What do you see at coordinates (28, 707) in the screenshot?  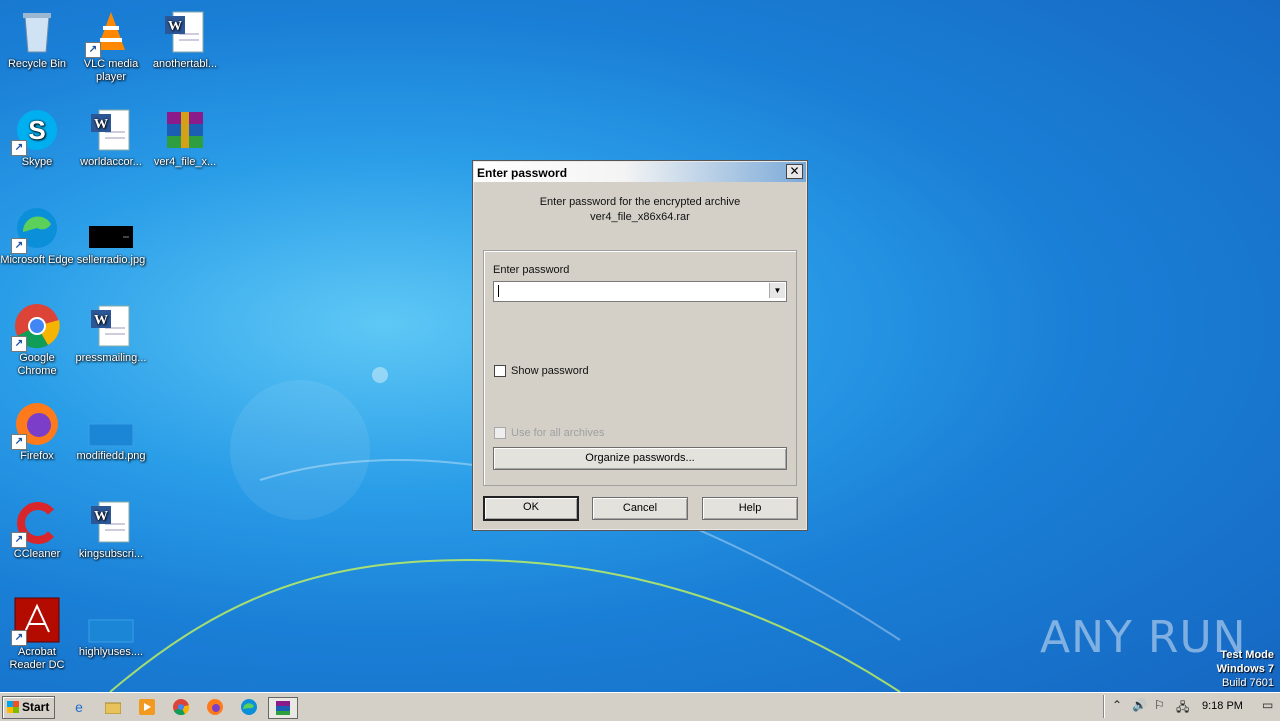 I see `start-button: Start` at bounding box center [28, 707].